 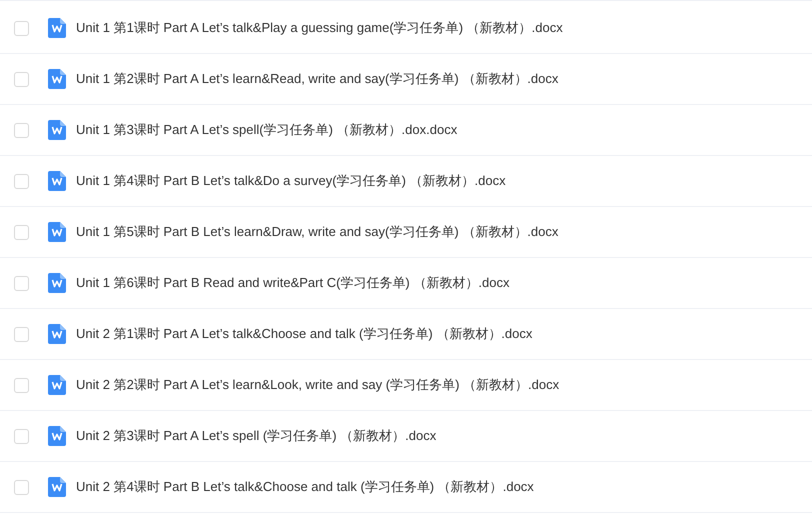 What do you see at coordinates (319, 28) in the screenshot?
I see `file-name: Unit 1 第1课时 Part A Let’s talk&Play a guessing game(学习任务单) （新教材）.docx` at bounding box center [319, 28].